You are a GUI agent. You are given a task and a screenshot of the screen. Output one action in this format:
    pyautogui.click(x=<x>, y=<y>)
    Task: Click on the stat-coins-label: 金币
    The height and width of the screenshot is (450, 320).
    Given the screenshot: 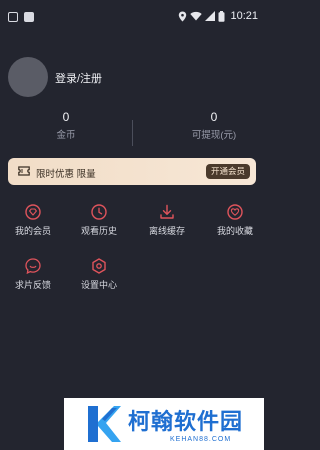 What is the action you would take?
    pyautogui.click(x=66, y=135)
    